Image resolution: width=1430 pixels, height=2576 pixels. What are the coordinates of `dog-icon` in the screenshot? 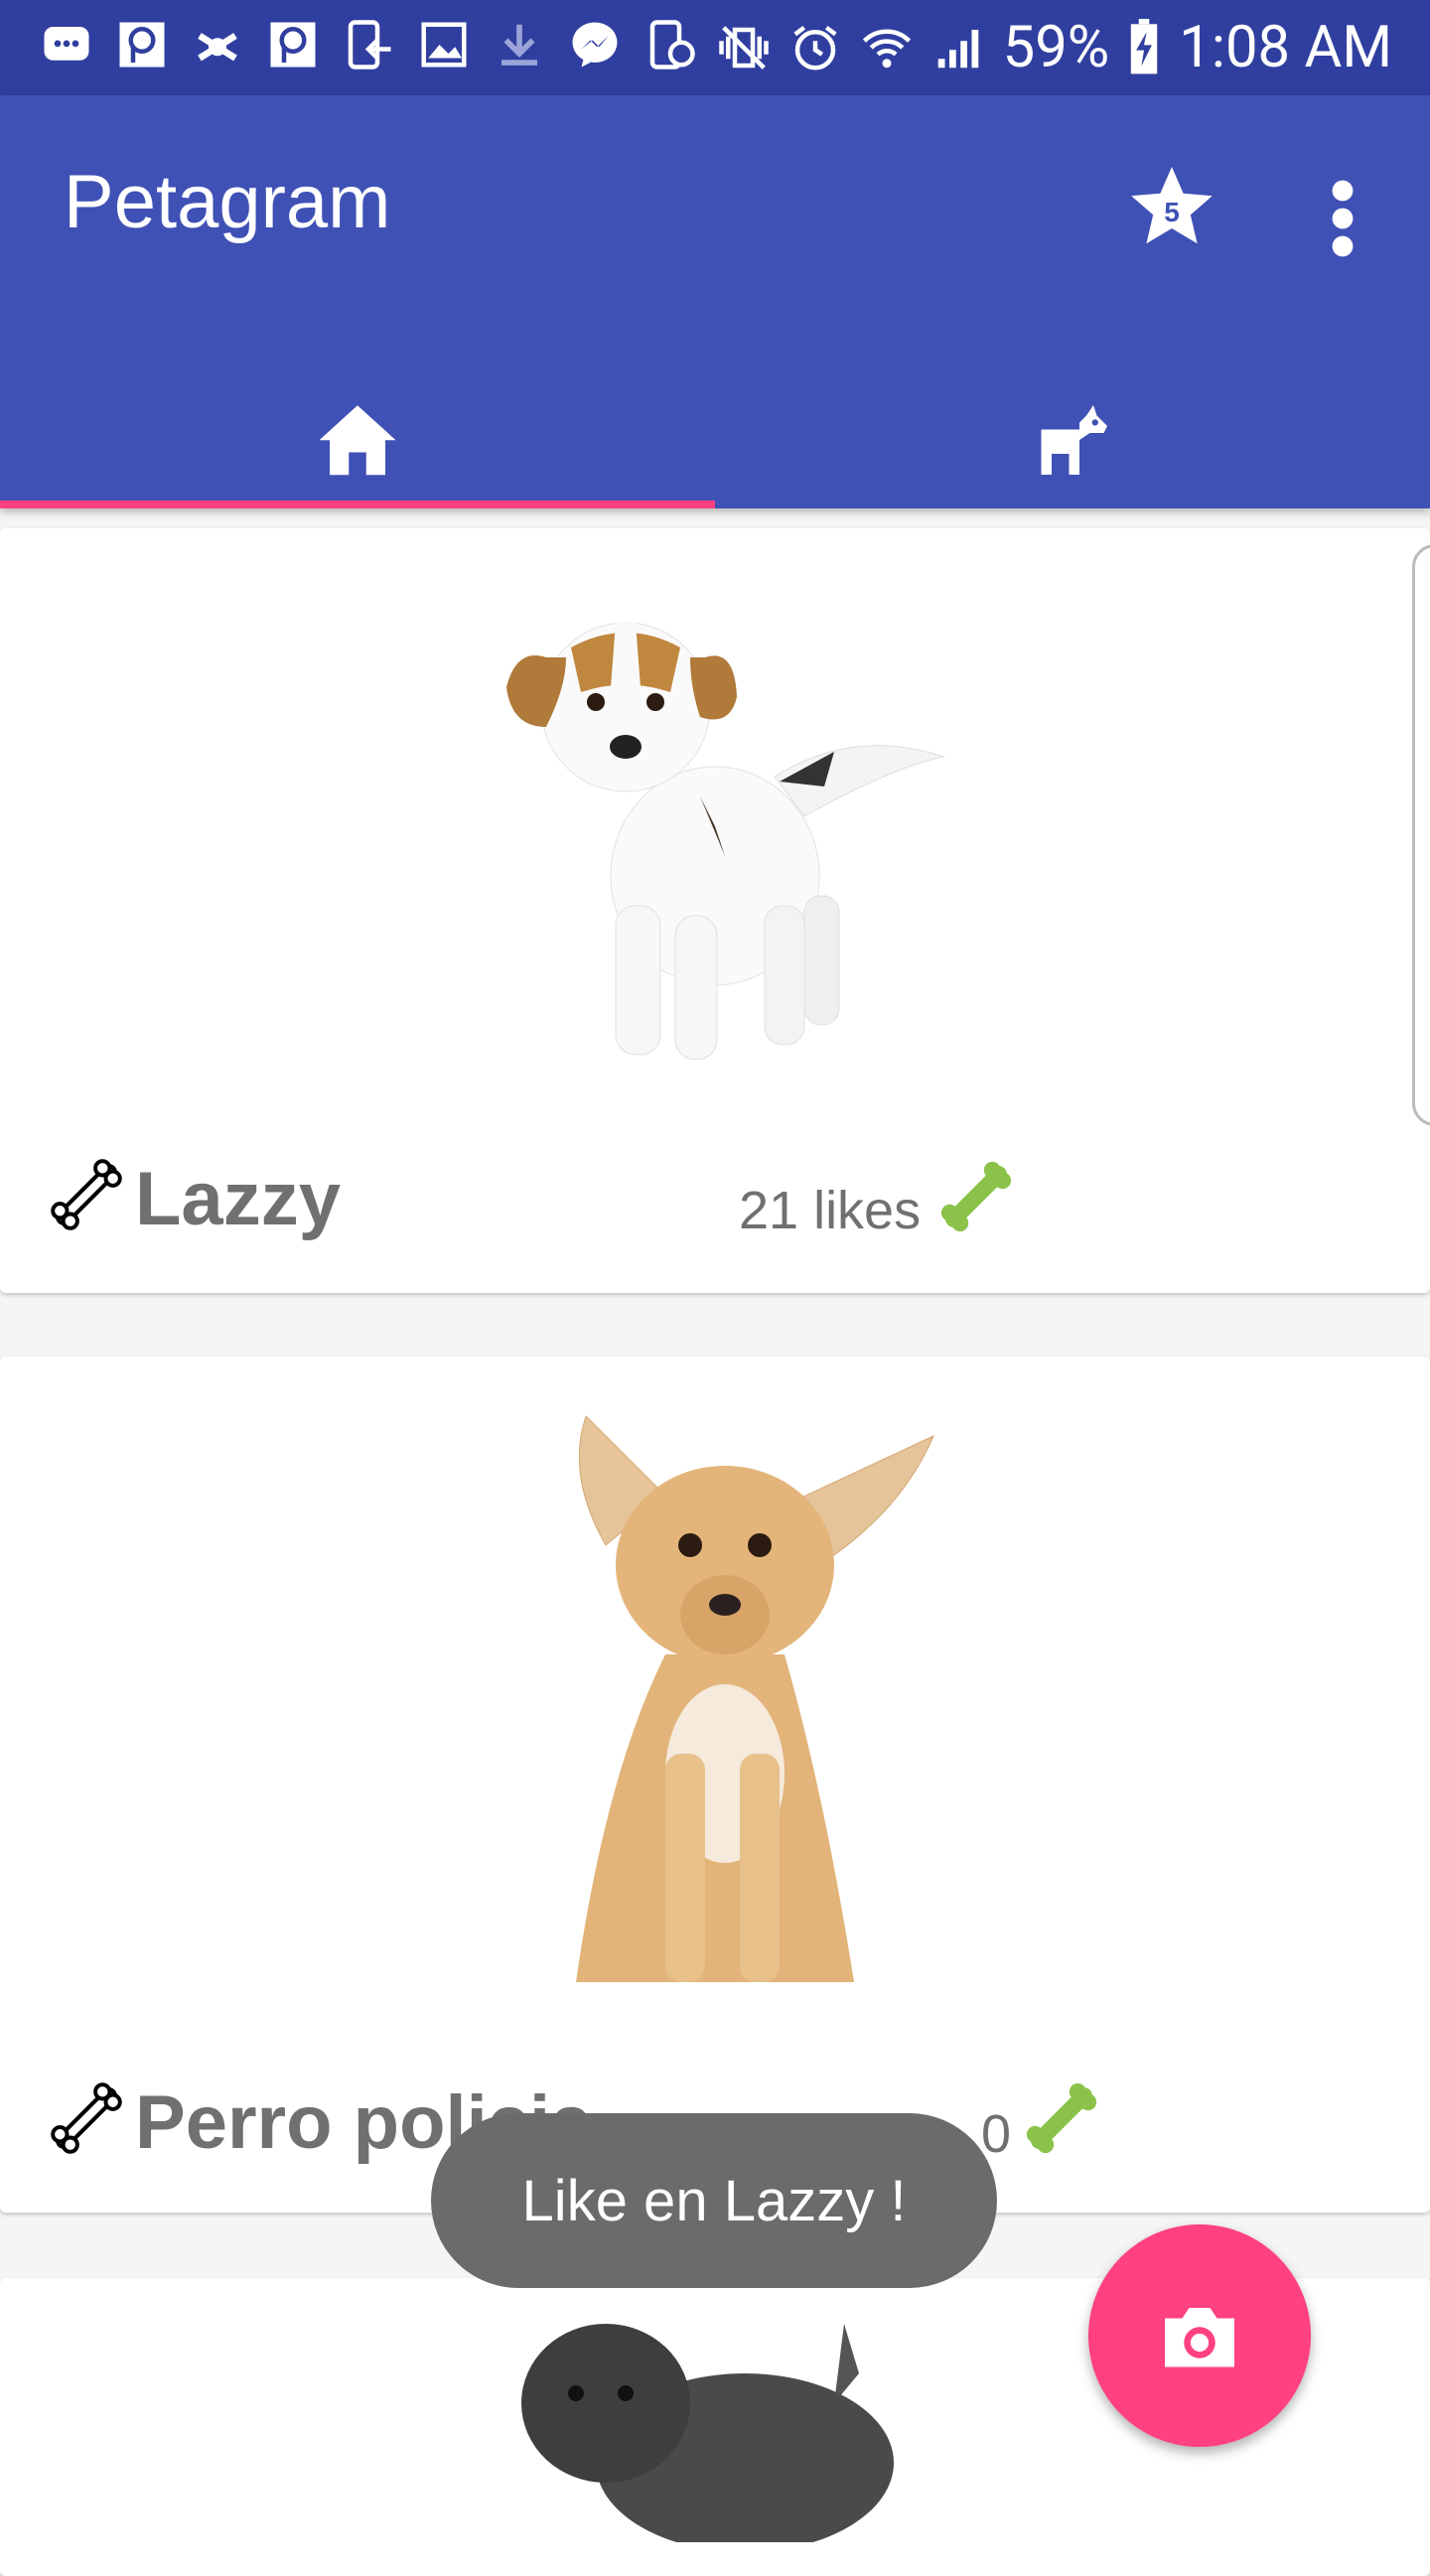 It's located at (1074, 439).